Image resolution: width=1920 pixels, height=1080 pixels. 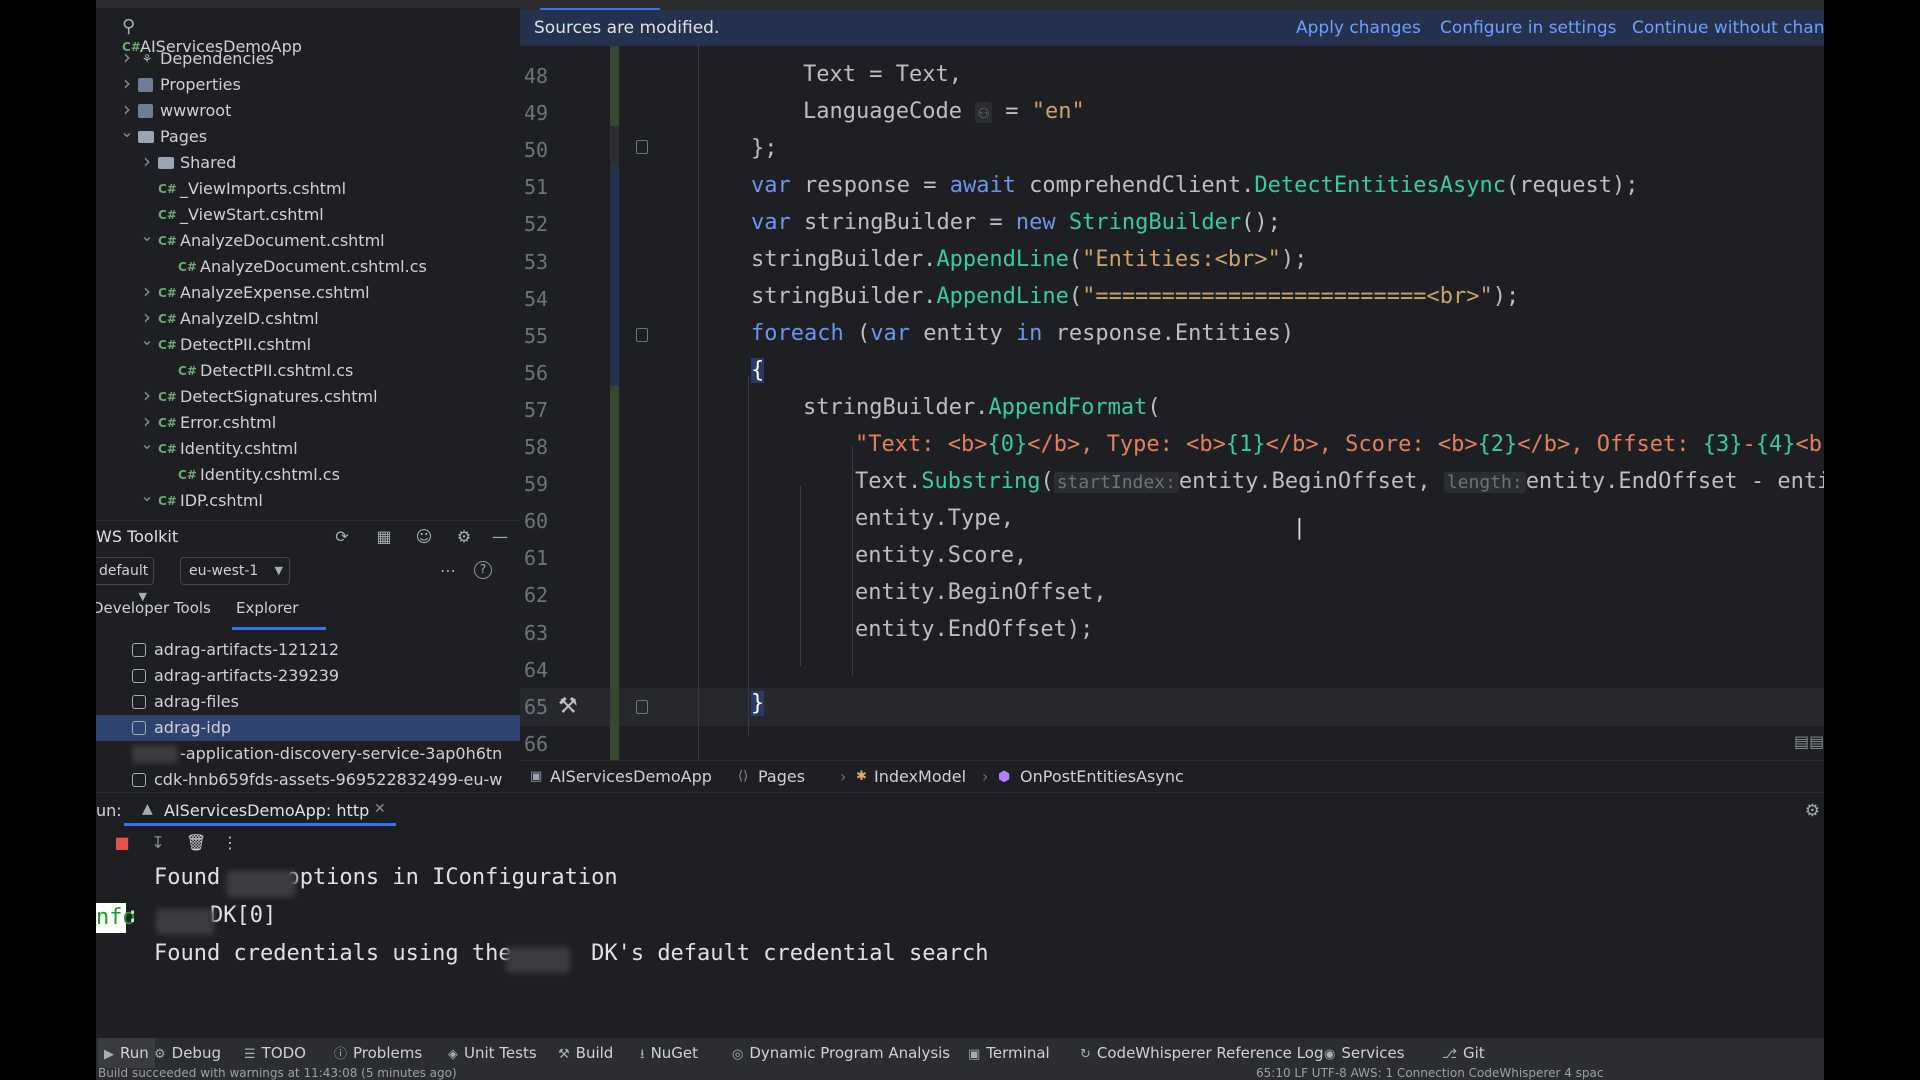 What do you see at coordinates (153, 608) in the screenshot?
I see `tab-developer-tools: Developer Tools` at bounding box center [153, 608].